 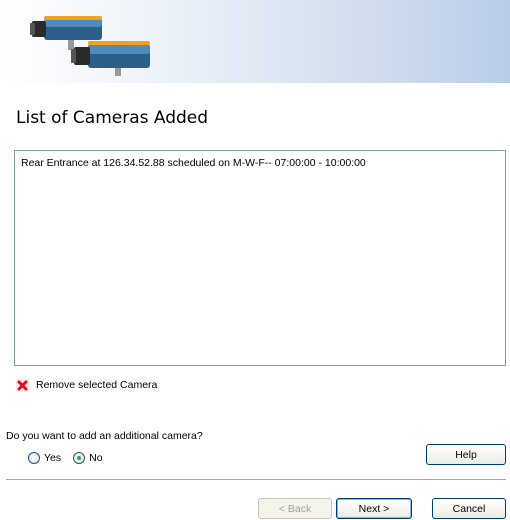 What do you see at coordinates (104, 436) in the screenshot?
I see `add-camera-question: Do you want to add an additional camera?` at bounding box center [104, 436].